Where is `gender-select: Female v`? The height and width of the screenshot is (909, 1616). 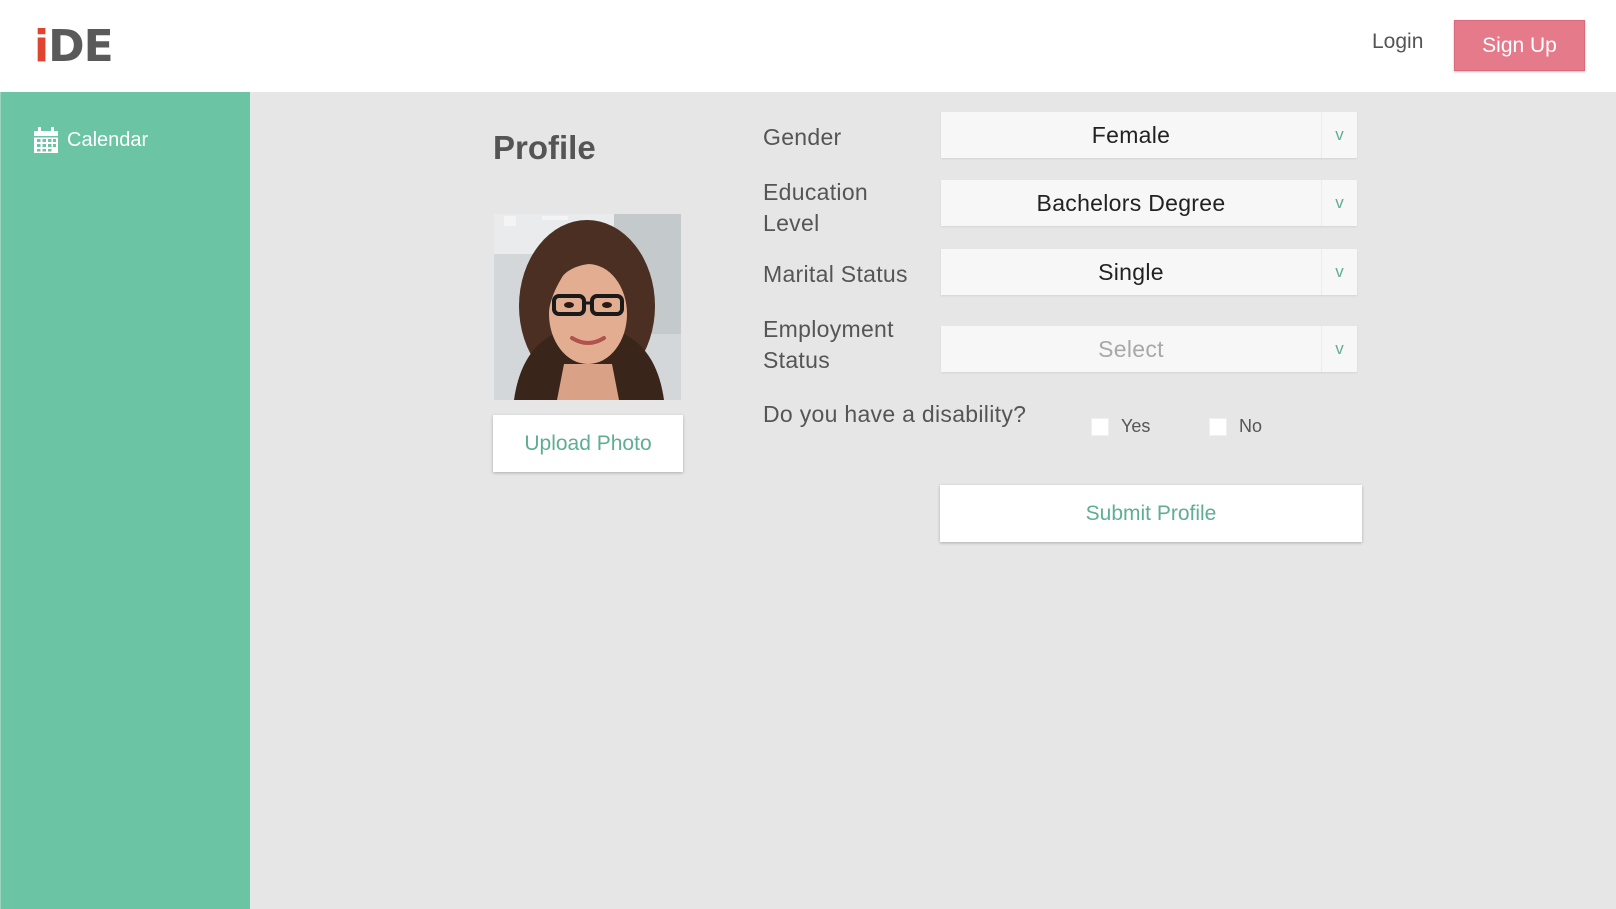
gender-select: Female v is located at coordinates (1149, 135).